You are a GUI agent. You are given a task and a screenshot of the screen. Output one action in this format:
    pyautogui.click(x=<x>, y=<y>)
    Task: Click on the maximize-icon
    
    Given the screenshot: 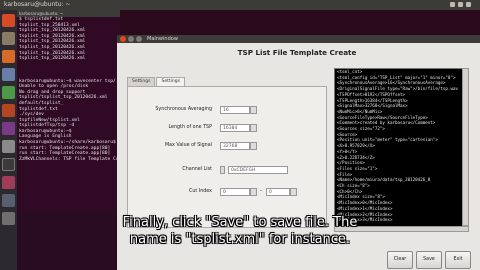 What is the action you would take?
    pyautogui.click(x=139, y=39)
    